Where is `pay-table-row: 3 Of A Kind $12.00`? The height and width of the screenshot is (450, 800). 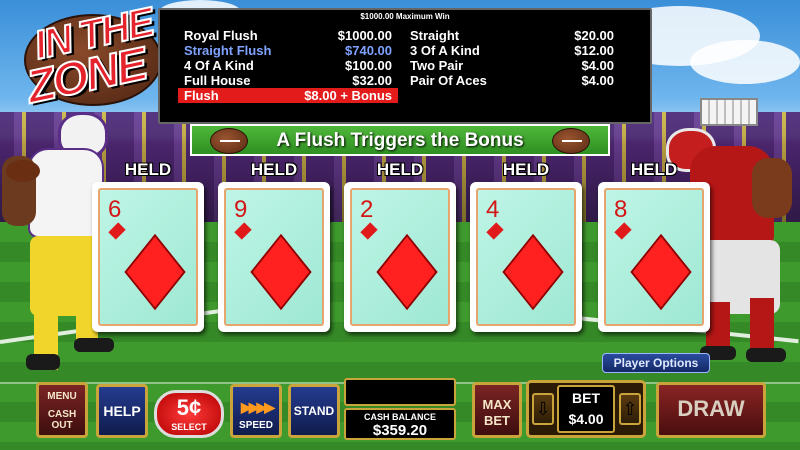 pay-table-row: 3 Of A Kind $12.00 is located at coordinates (512, 50).